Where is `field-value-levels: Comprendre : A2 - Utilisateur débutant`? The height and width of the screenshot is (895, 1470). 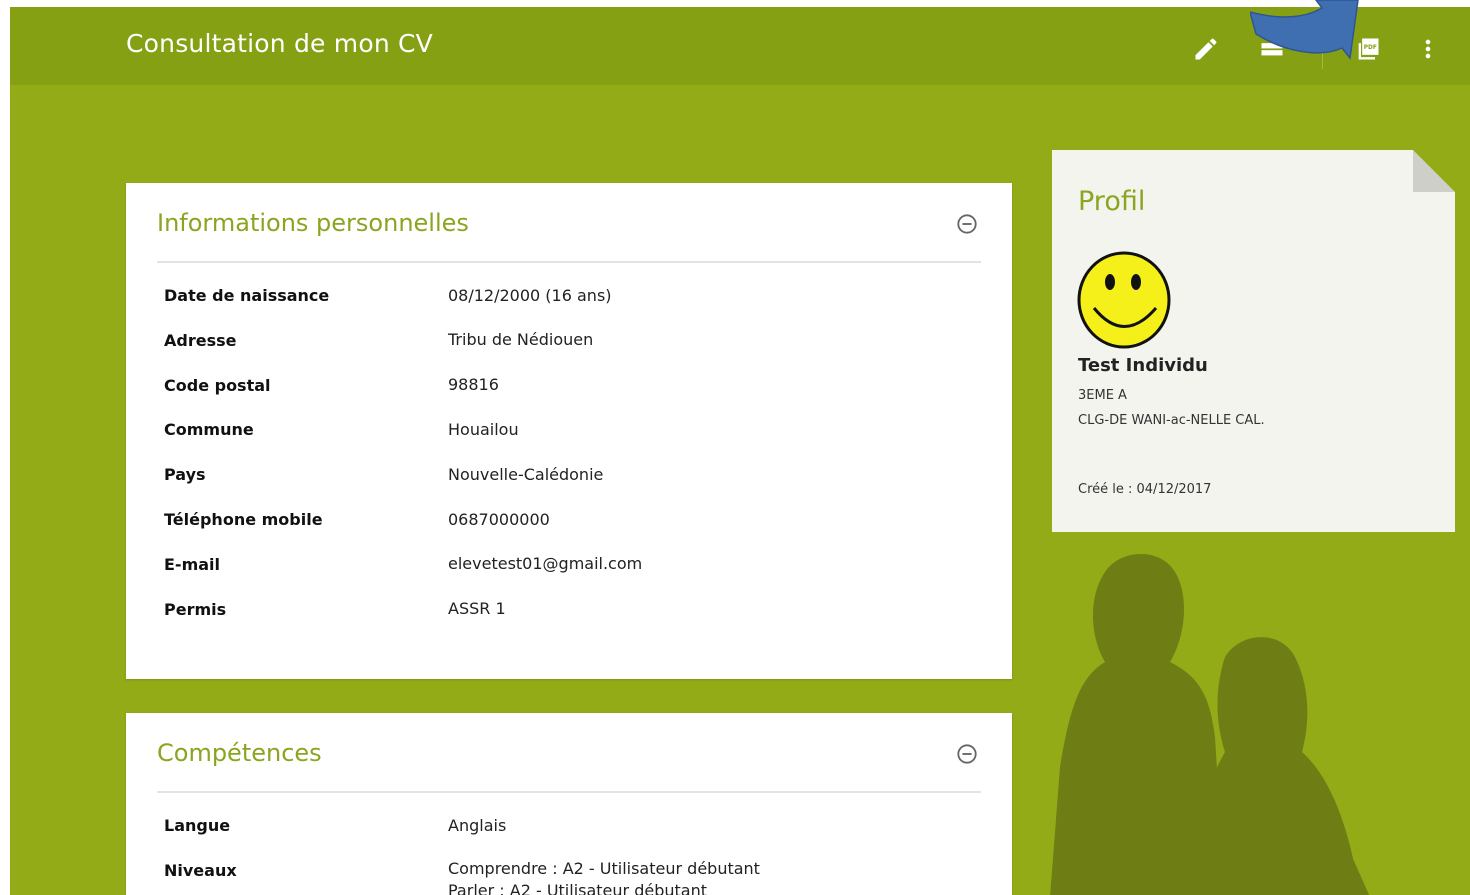 field-value-levels: Comprendre : A2 - Utilisateur débutant is located at coordinates (604, 868).